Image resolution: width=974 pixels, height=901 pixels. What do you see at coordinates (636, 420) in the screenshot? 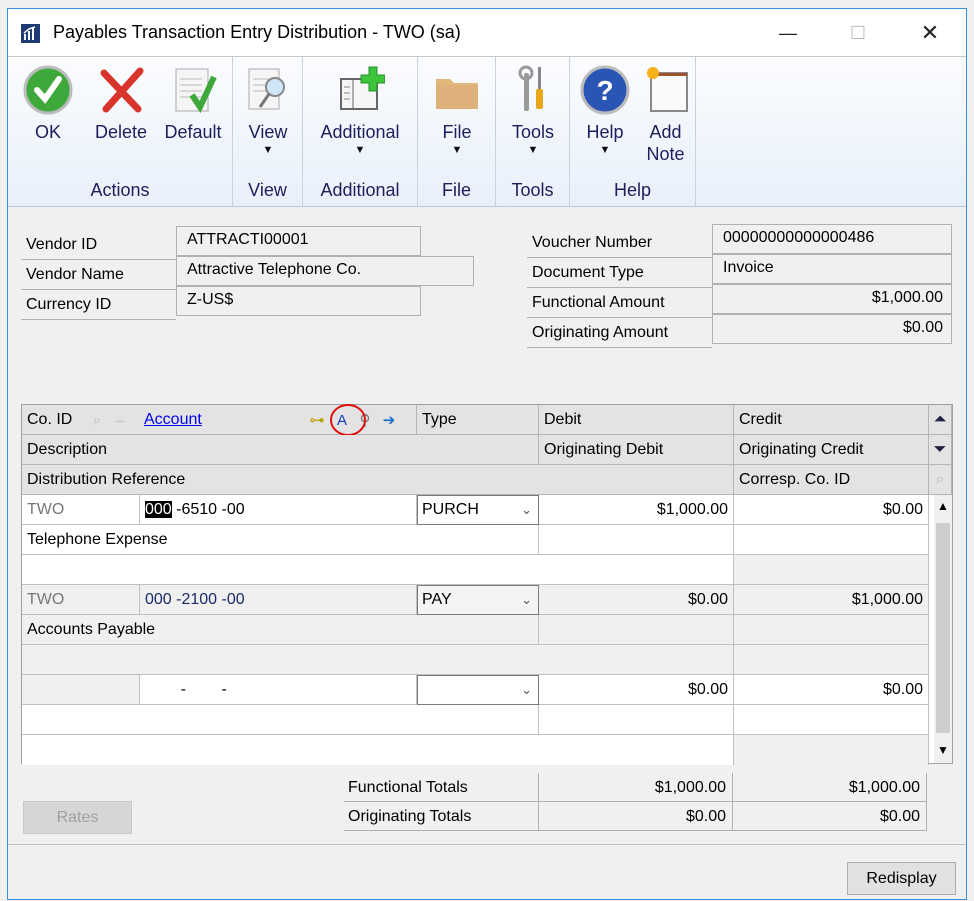
I see `debit-header: Debit` at bounding box center [636, 420].